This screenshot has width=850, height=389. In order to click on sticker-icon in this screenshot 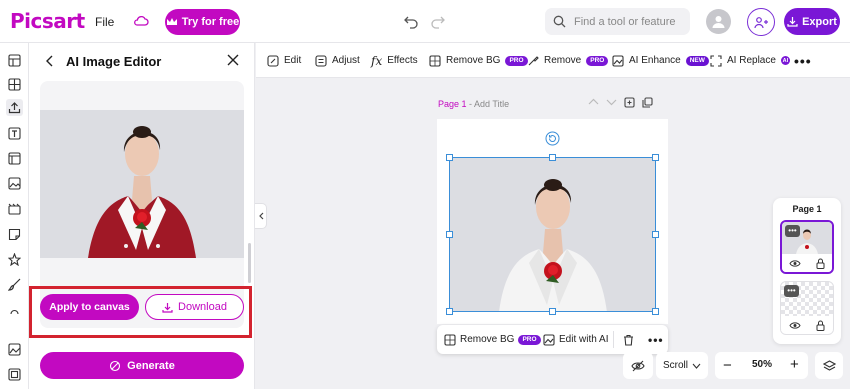, I will do `click(14, 234)`.